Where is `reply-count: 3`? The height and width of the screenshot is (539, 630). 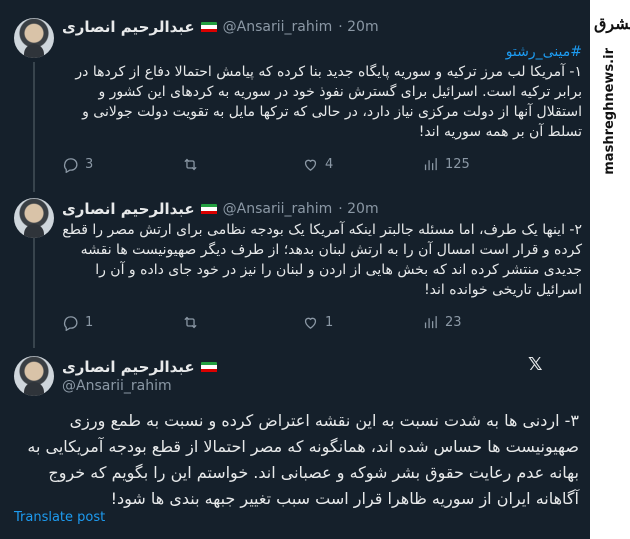
reply-count: 3 is located at coordinates (89, 164).